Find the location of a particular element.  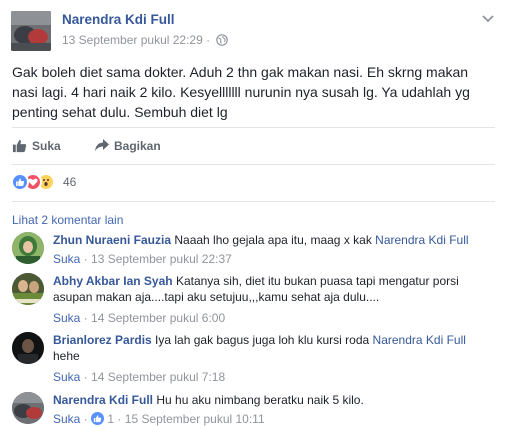

chevron-down-icon is located at coordinates (488, 19).